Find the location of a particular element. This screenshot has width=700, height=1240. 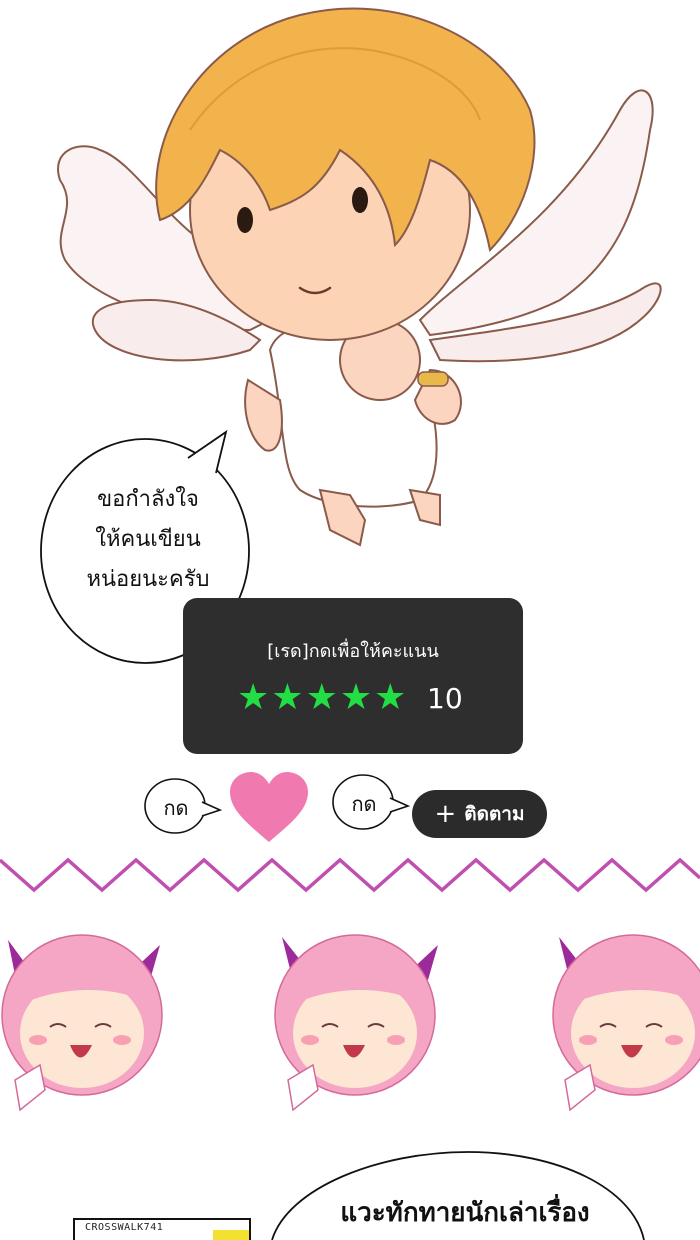

like-prompt-text: กด is located at coordinates (176, 808).